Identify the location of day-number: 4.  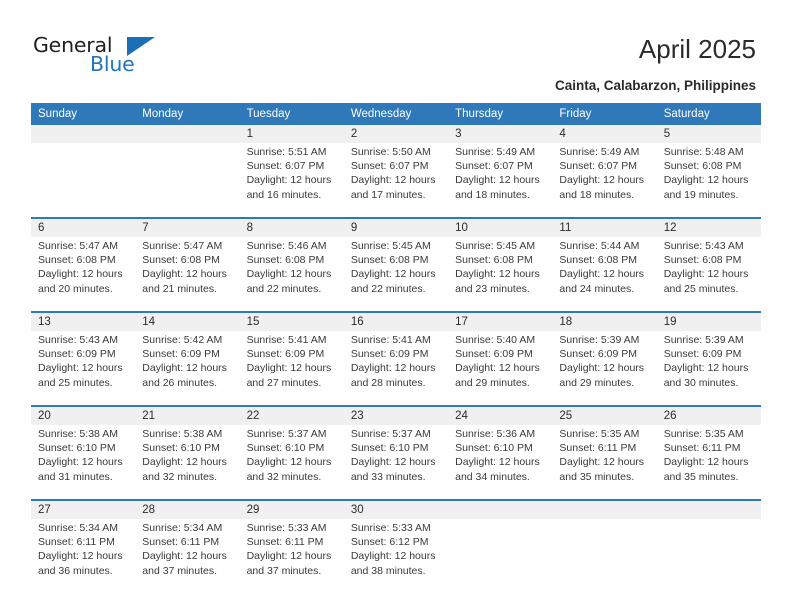
(604, 134).